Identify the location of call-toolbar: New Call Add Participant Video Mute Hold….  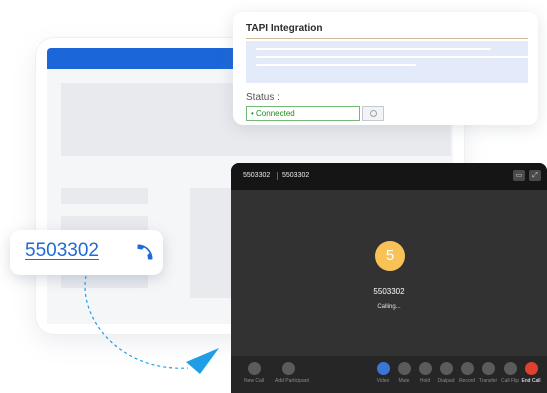
(389, 374).